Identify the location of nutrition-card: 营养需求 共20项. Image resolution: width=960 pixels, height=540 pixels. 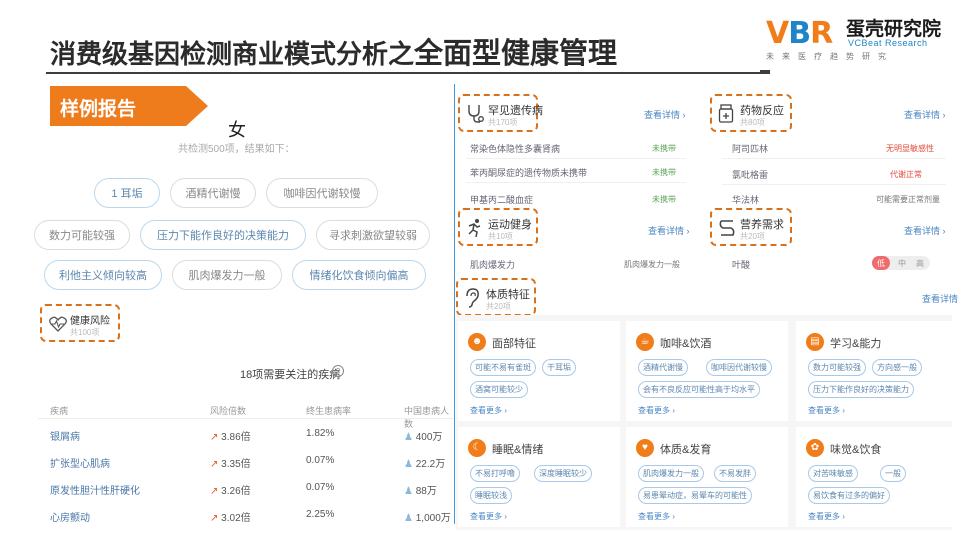
(751, 227).